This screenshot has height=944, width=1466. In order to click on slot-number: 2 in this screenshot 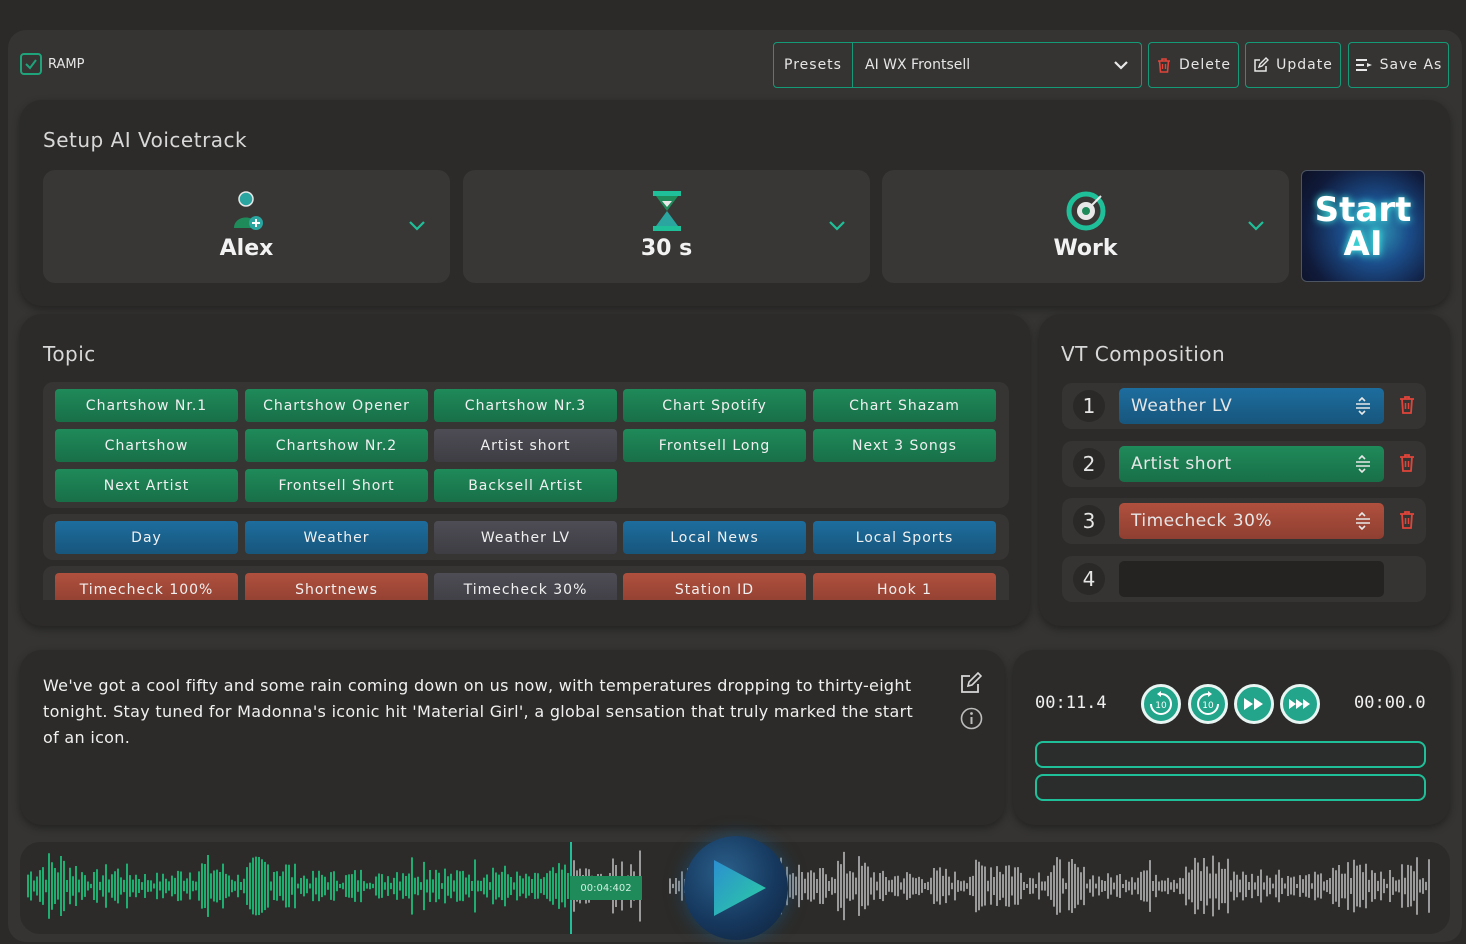, I will do `click(1089, 464)`.